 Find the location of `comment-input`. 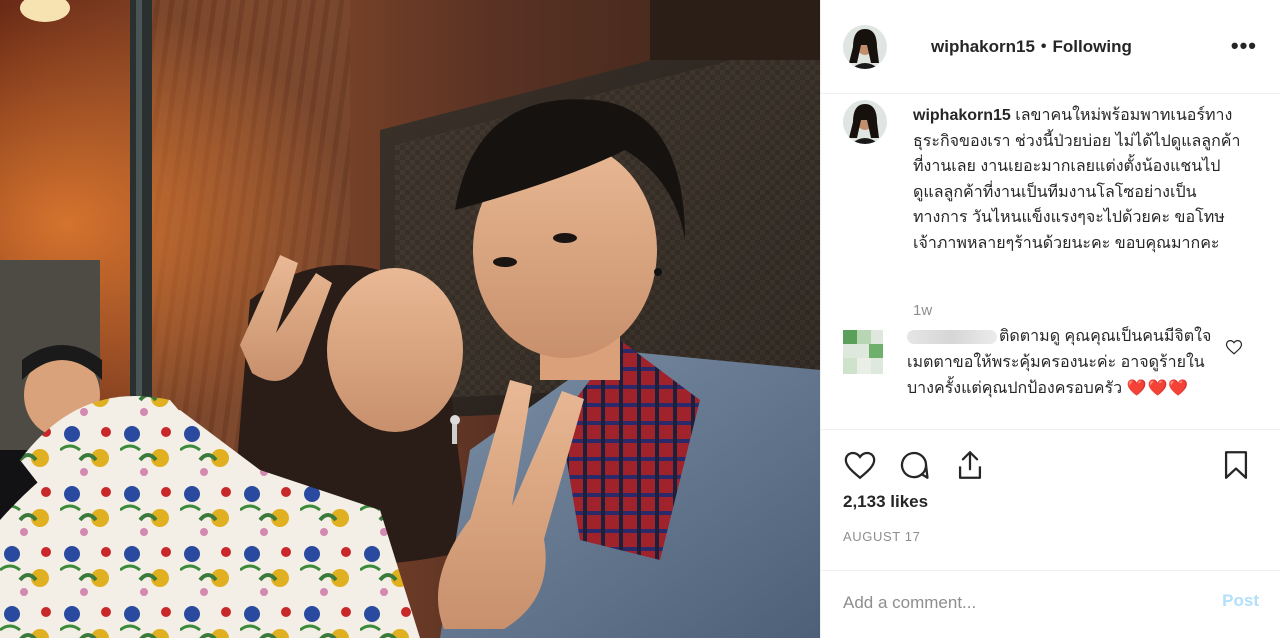

comment-input is located at coordinates (1013, 603).